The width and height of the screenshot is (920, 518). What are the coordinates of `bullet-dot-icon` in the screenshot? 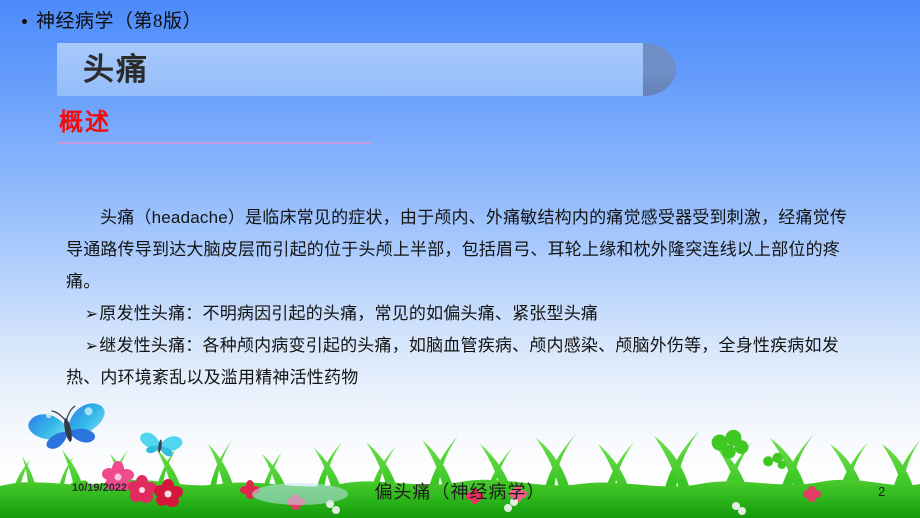 It's located at (24, 21).